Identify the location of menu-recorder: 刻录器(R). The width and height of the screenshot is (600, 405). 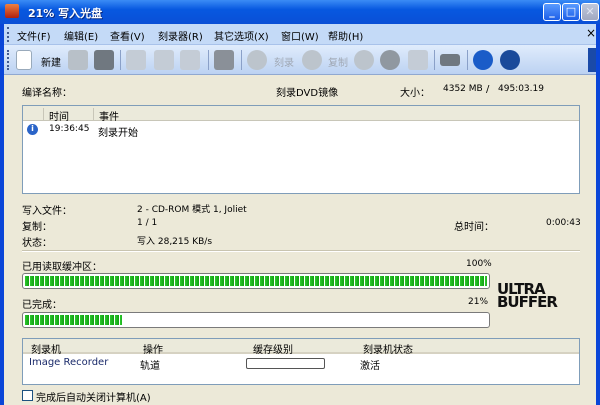
(180, 35).